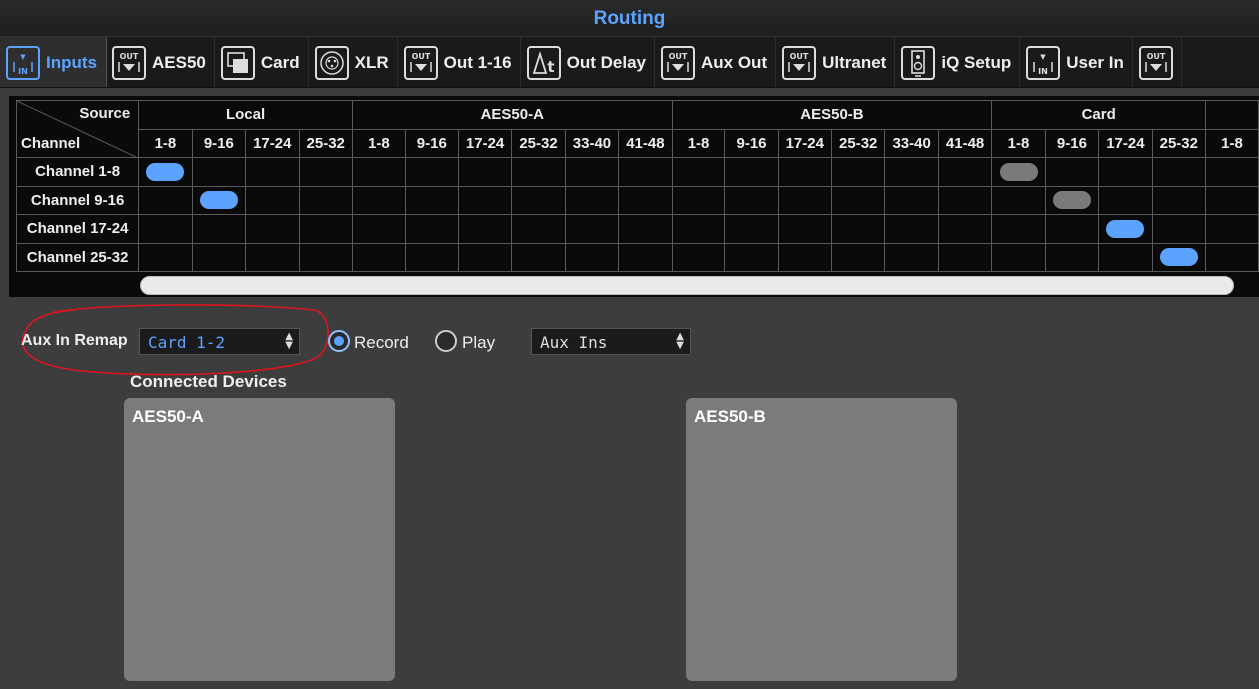  What do you see at coordinates (53, 62) in the screenshot?
I see `tab-inputs: ▼ IN Inputs` at bounding box center [53, 62].